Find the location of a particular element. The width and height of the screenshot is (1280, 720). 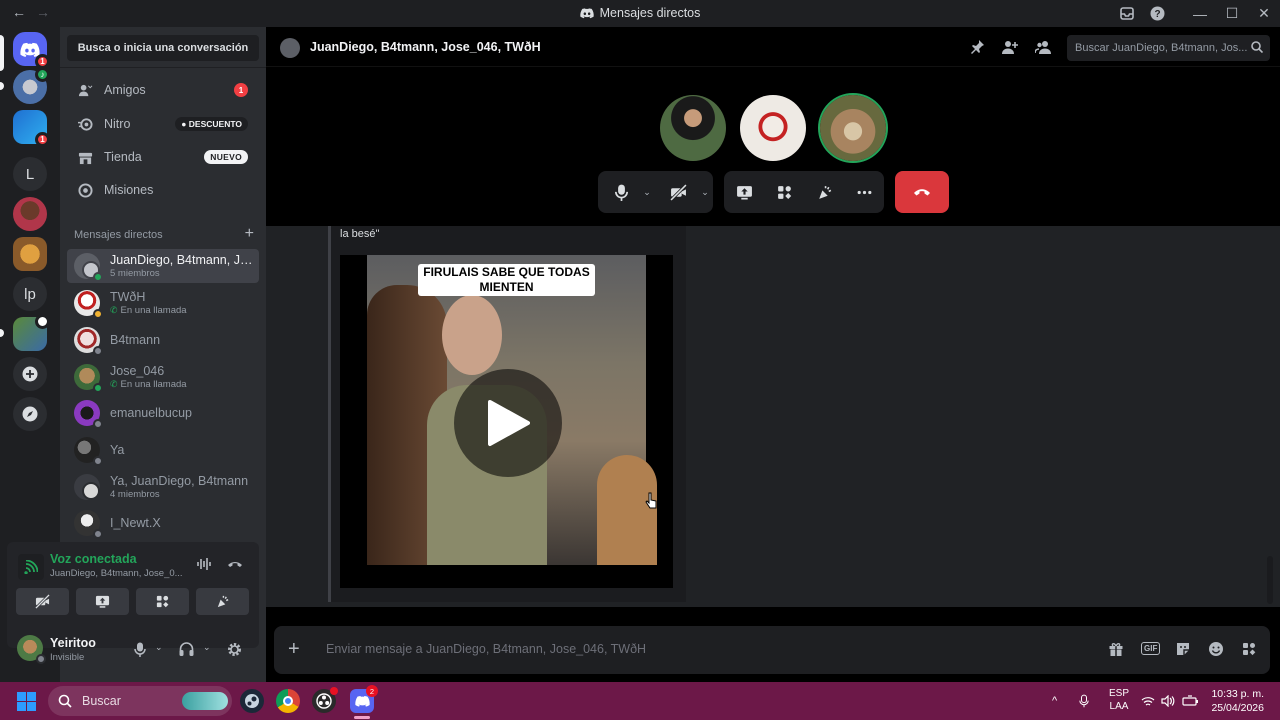

chrome-icon is located at coordinates (288, 701).